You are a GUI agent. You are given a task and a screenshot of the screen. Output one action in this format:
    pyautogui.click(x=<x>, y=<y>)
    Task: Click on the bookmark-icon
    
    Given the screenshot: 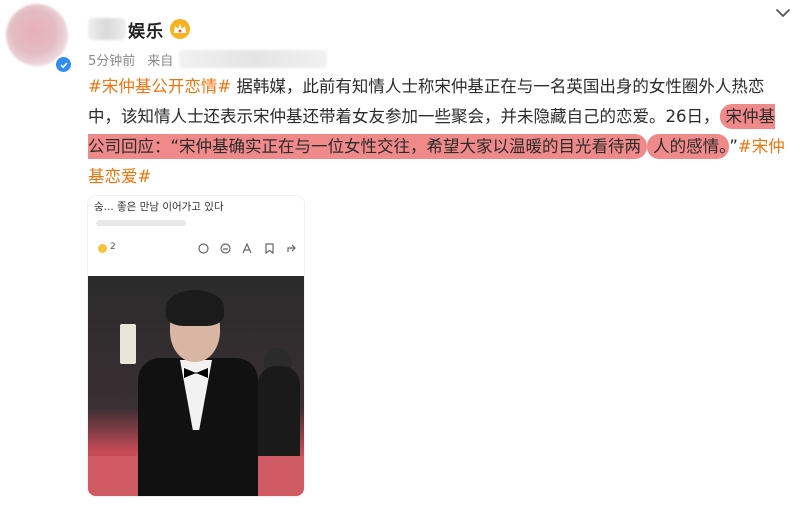 What is the action you would take?
    pyautogui.click(x=269, y=248)
    